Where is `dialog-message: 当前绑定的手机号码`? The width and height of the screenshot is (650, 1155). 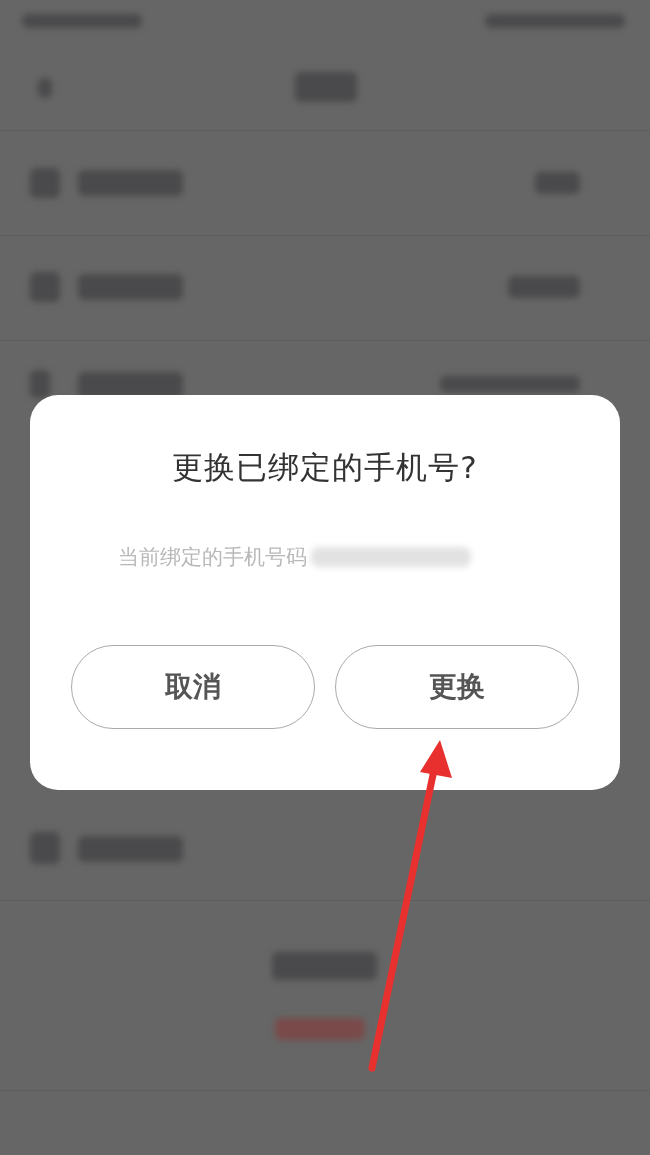 dialog-message: 当前绑定的手机号码 is located at coordinates (212, 557).